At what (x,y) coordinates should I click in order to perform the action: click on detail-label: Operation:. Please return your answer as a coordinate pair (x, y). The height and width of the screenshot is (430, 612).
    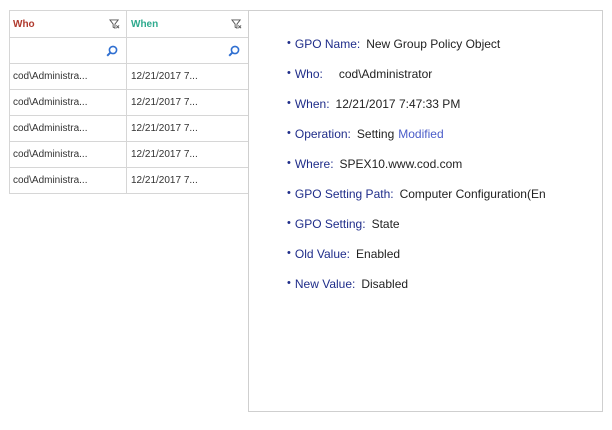
    Looking at the image, I should click on (322, 134).